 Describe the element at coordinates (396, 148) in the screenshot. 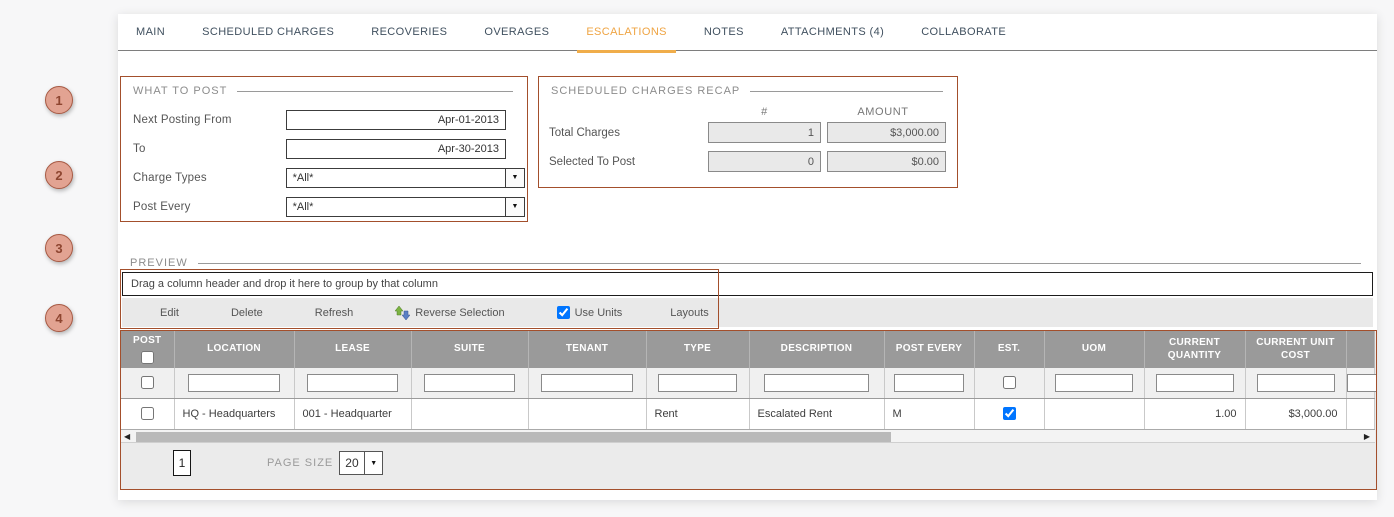

I see `to-input: Apr-30-2013` at that location.